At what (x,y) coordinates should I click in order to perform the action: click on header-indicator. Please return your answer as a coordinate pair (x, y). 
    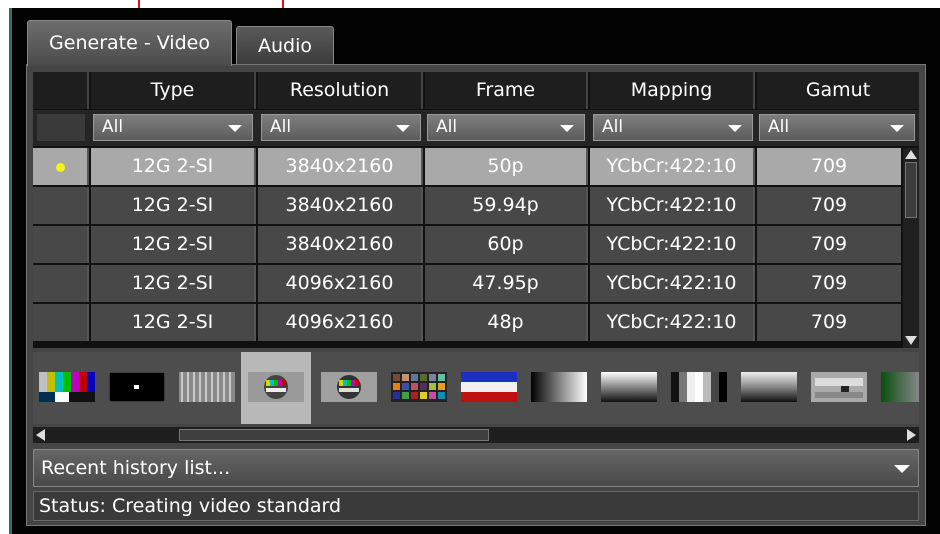
    Looking at the image, I should click on (61, 90).